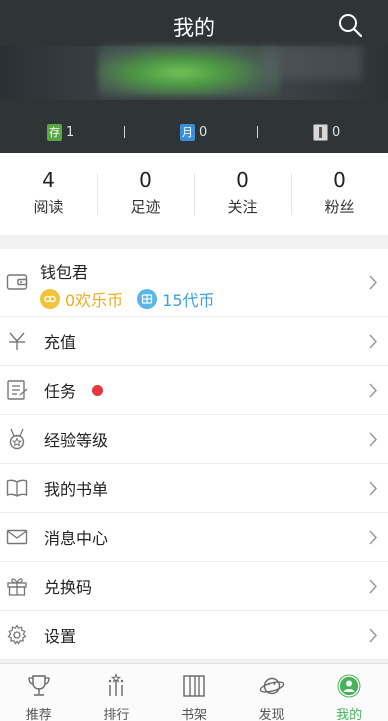 Image resolution: width=388 pixels, height=721 pixels. I want to click on bottom-tab-bar: 推荐 排行 书架 发现 我的, so click(194, 692).